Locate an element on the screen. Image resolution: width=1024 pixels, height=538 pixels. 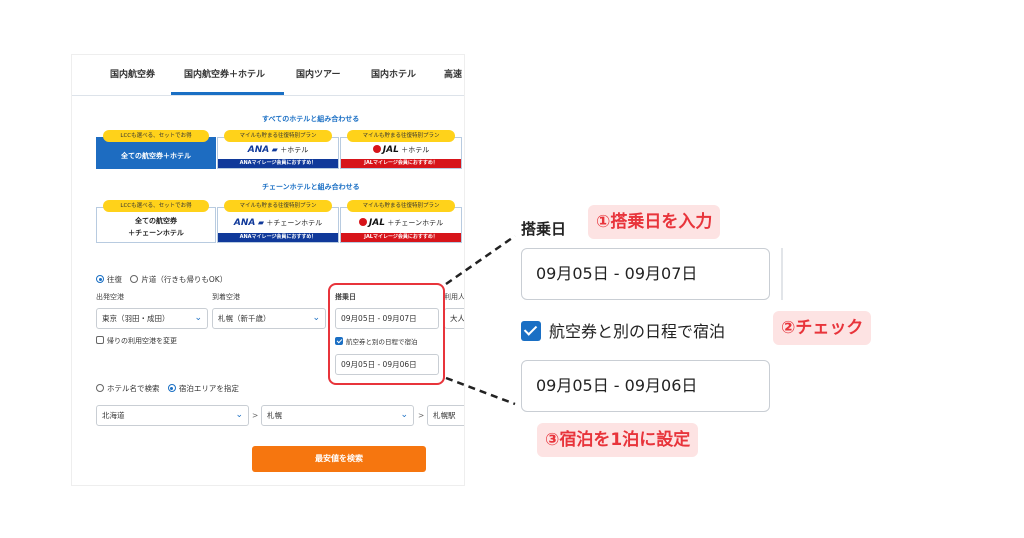
zoom-field-edge is located at coordinates (782, 274).